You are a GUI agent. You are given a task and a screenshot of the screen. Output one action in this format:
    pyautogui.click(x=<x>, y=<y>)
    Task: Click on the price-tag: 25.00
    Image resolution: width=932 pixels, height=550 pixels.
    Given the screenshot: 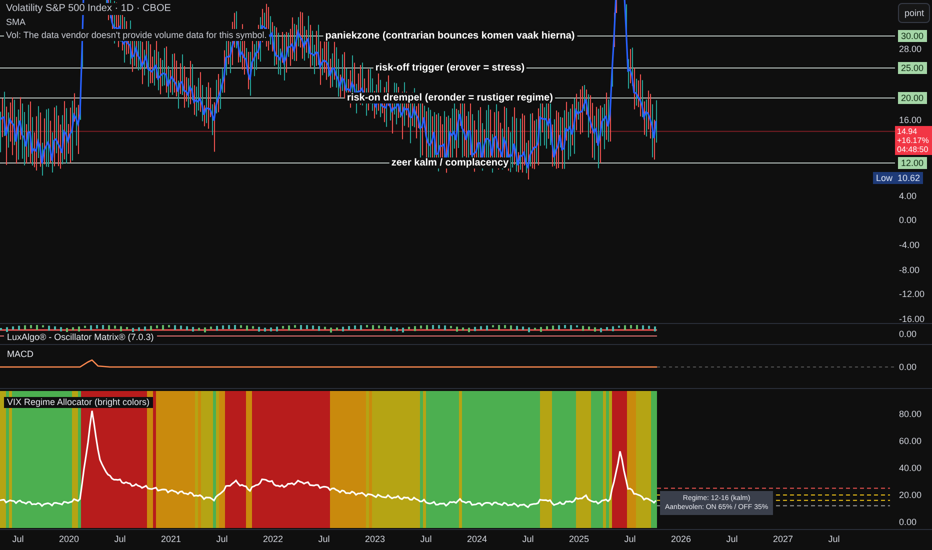 What is the action you would take?
    pyautogui.click(x=912, y=68)
    